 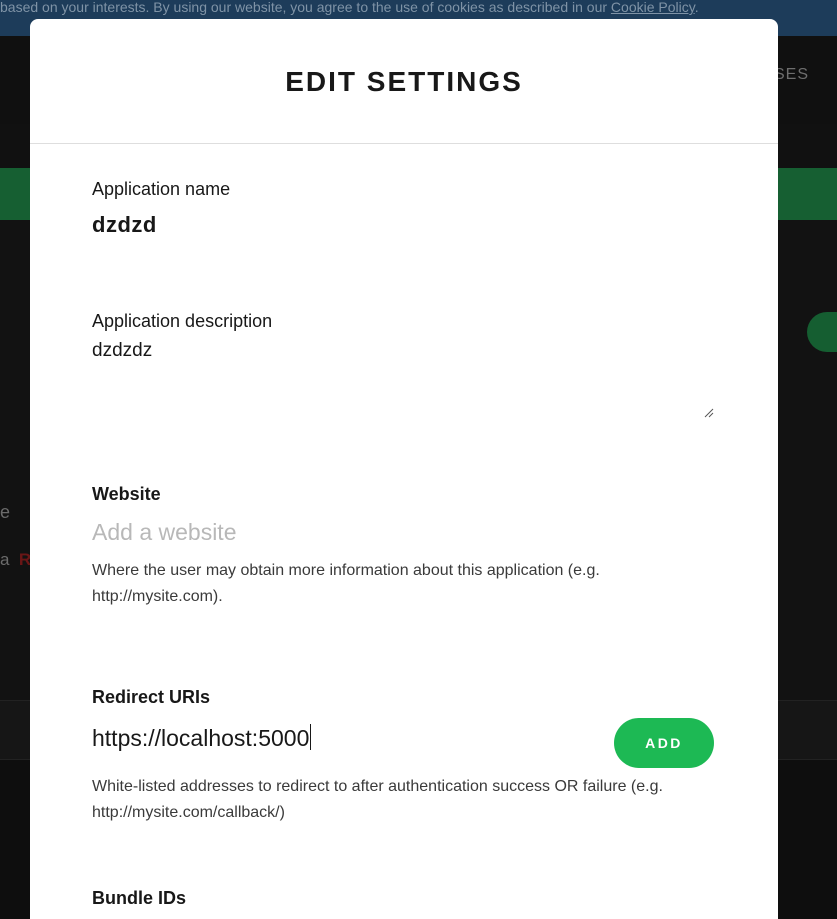 What do you see at coordinates (126, 494) in the screenshot?
I see `website-label: Website` at bounding box center [126, 494].